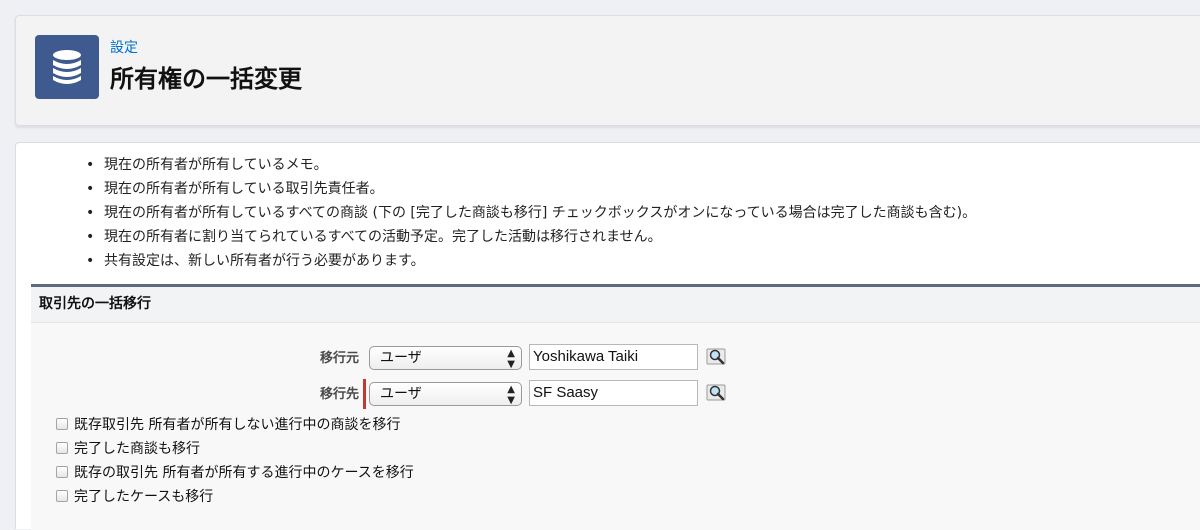 The width and height of the screenshot is (1200, 530). What do you see at coordinates (62, 448) in the screenshot?
I see `transfer-closed-opportunities-checkbox` at bounding box center [62, 448].